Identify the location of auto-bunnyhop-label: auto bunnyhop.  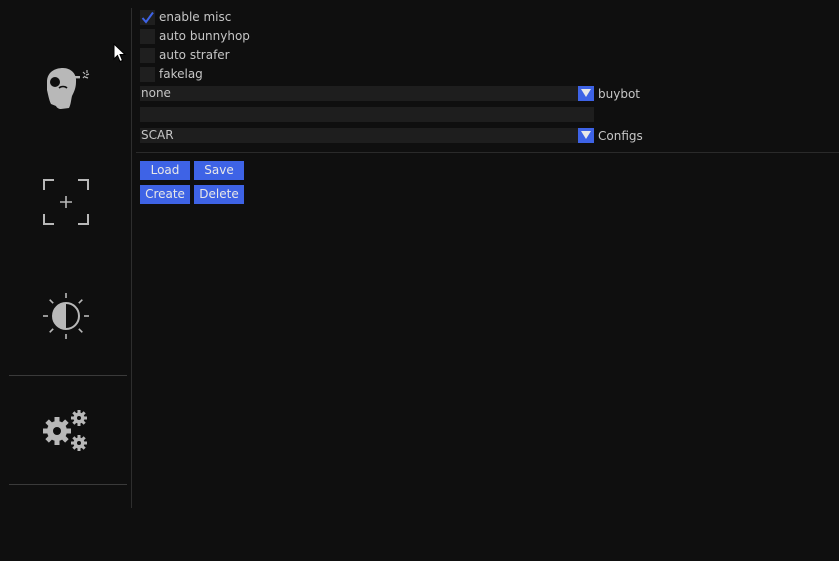
(204, 36).